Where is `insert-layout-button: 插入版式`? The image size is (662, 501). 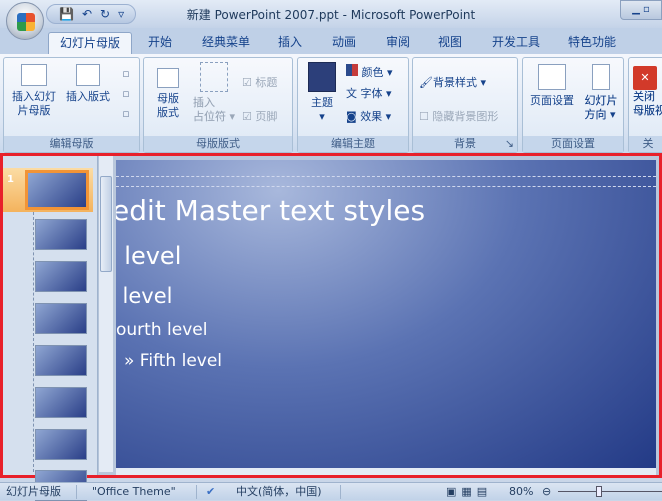
insert-layout-button: 插入版式 is located at coordinates (88, 84).